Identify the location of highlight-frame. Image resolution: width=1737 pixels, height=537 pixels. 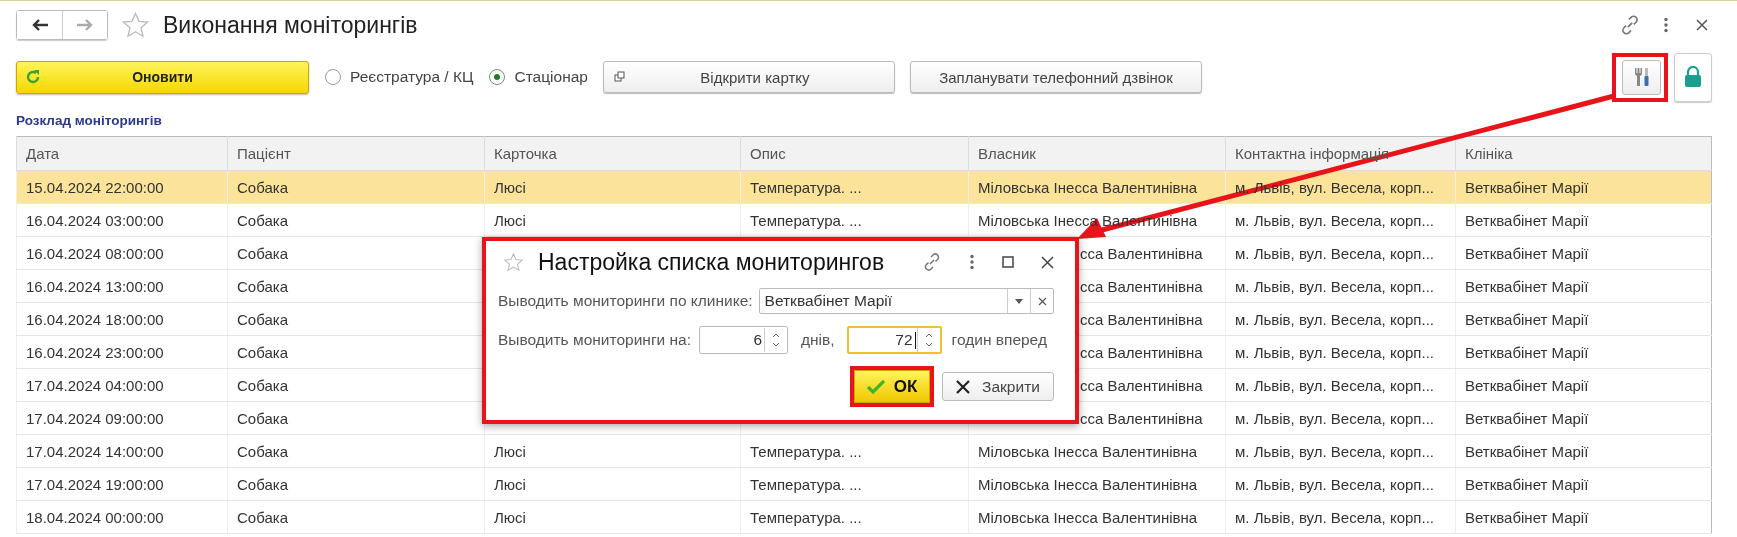
(1640, 77).